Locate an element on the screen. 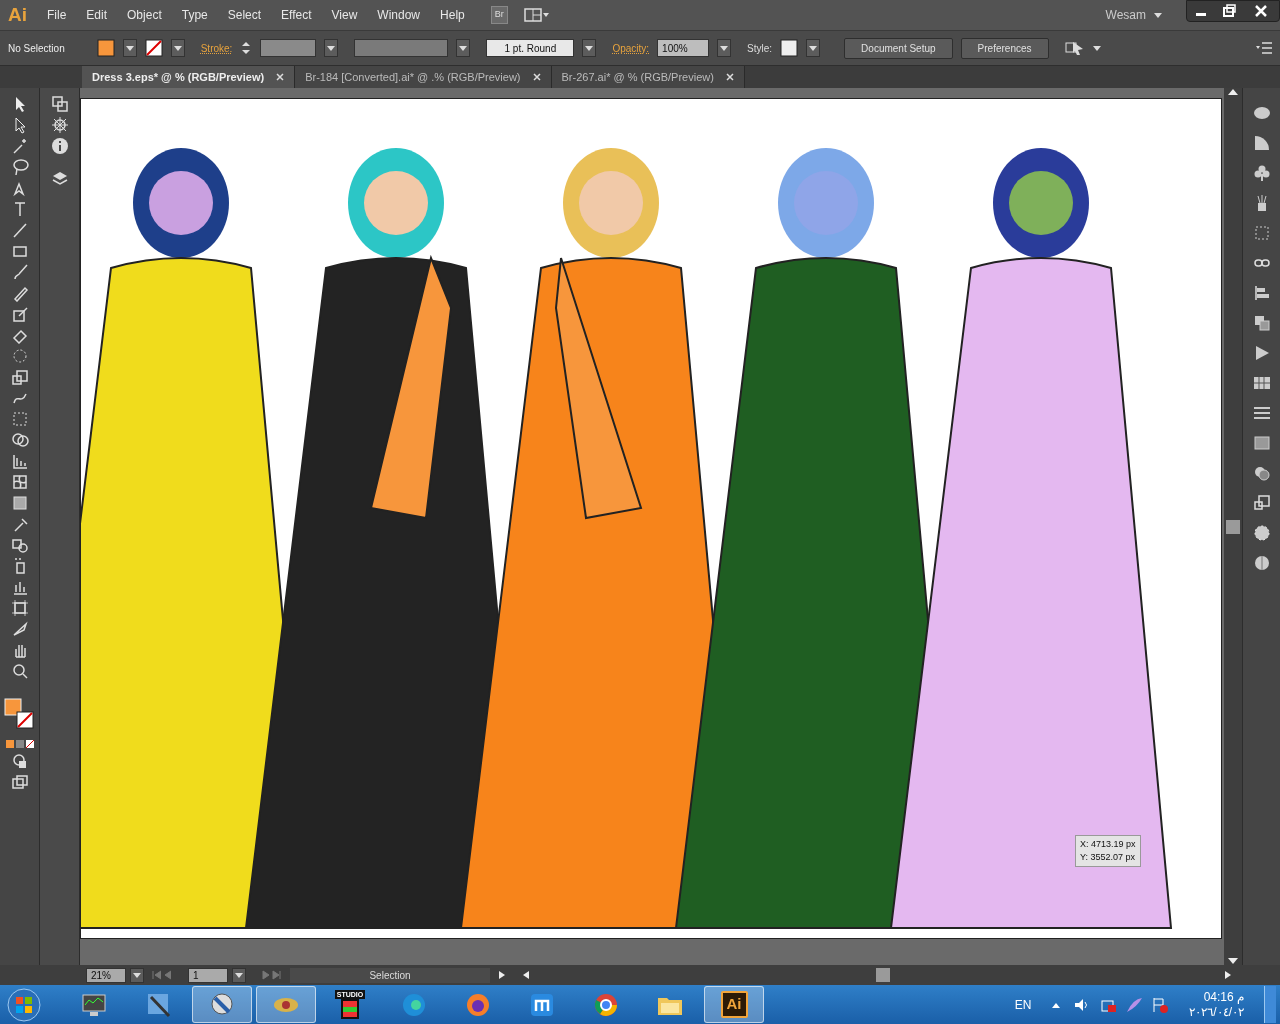  tab-title: Dress 3.eps* @ % (RGB/Preview) is located at coordinates (178, 77).